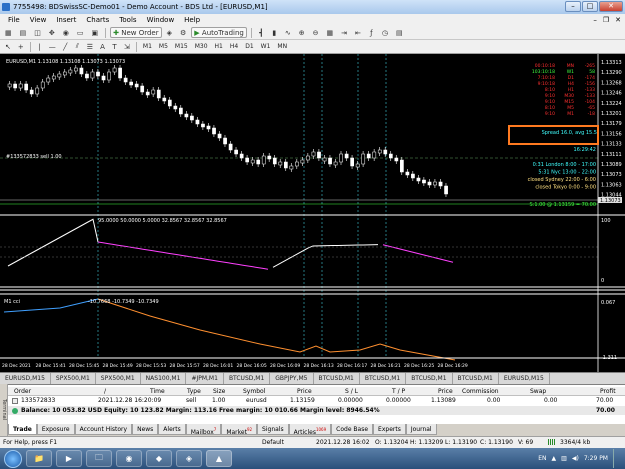  Describe the element at coordinates (288, 32) in the screenshot. I see `line-chart-icon: ∿` at that location.